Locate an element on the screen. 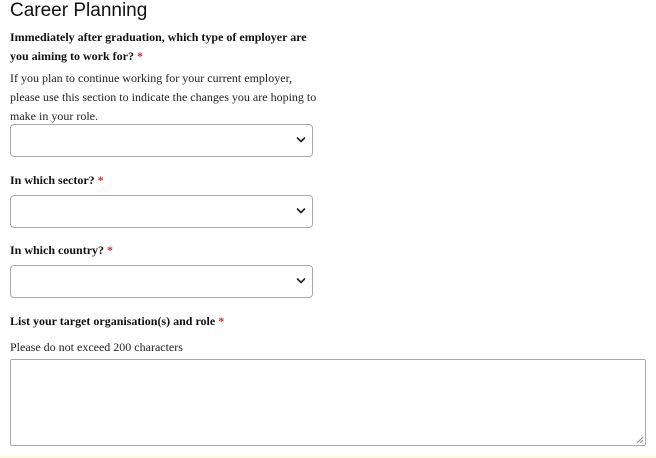  country-label-text: In which country? is located at coordinates (57, 250).